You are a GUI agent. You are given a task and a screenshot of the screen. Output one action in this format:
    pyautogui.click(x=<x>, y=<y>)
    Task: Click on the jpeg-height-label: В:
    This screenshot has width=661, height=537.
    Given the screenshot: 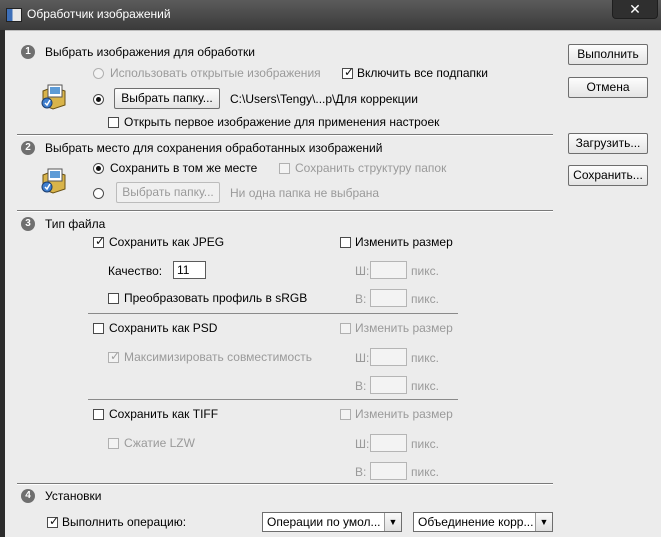 What is the action you would take?
    pyautogui.click(x=361, y=299)
    